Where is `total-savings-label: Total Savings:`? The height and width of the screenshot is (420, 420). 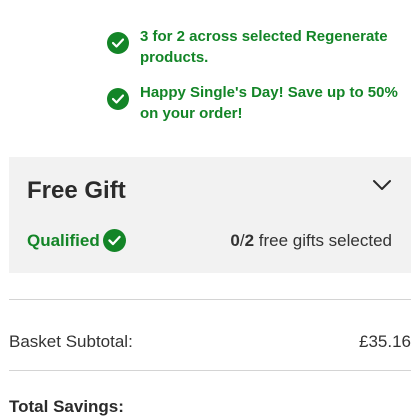
total-savings-label: Total Savings: is located at coordinates (66, 406).